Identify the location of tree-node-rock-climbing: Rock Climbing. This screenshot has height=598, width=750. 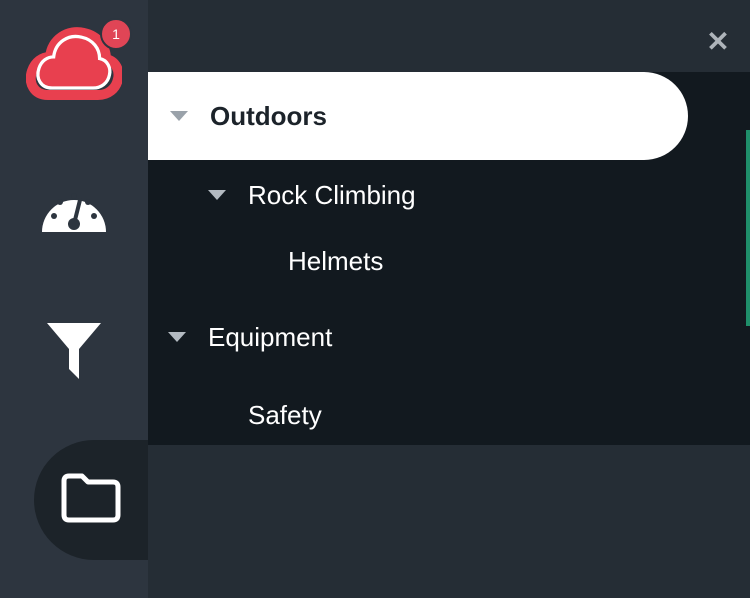
(312, 195).